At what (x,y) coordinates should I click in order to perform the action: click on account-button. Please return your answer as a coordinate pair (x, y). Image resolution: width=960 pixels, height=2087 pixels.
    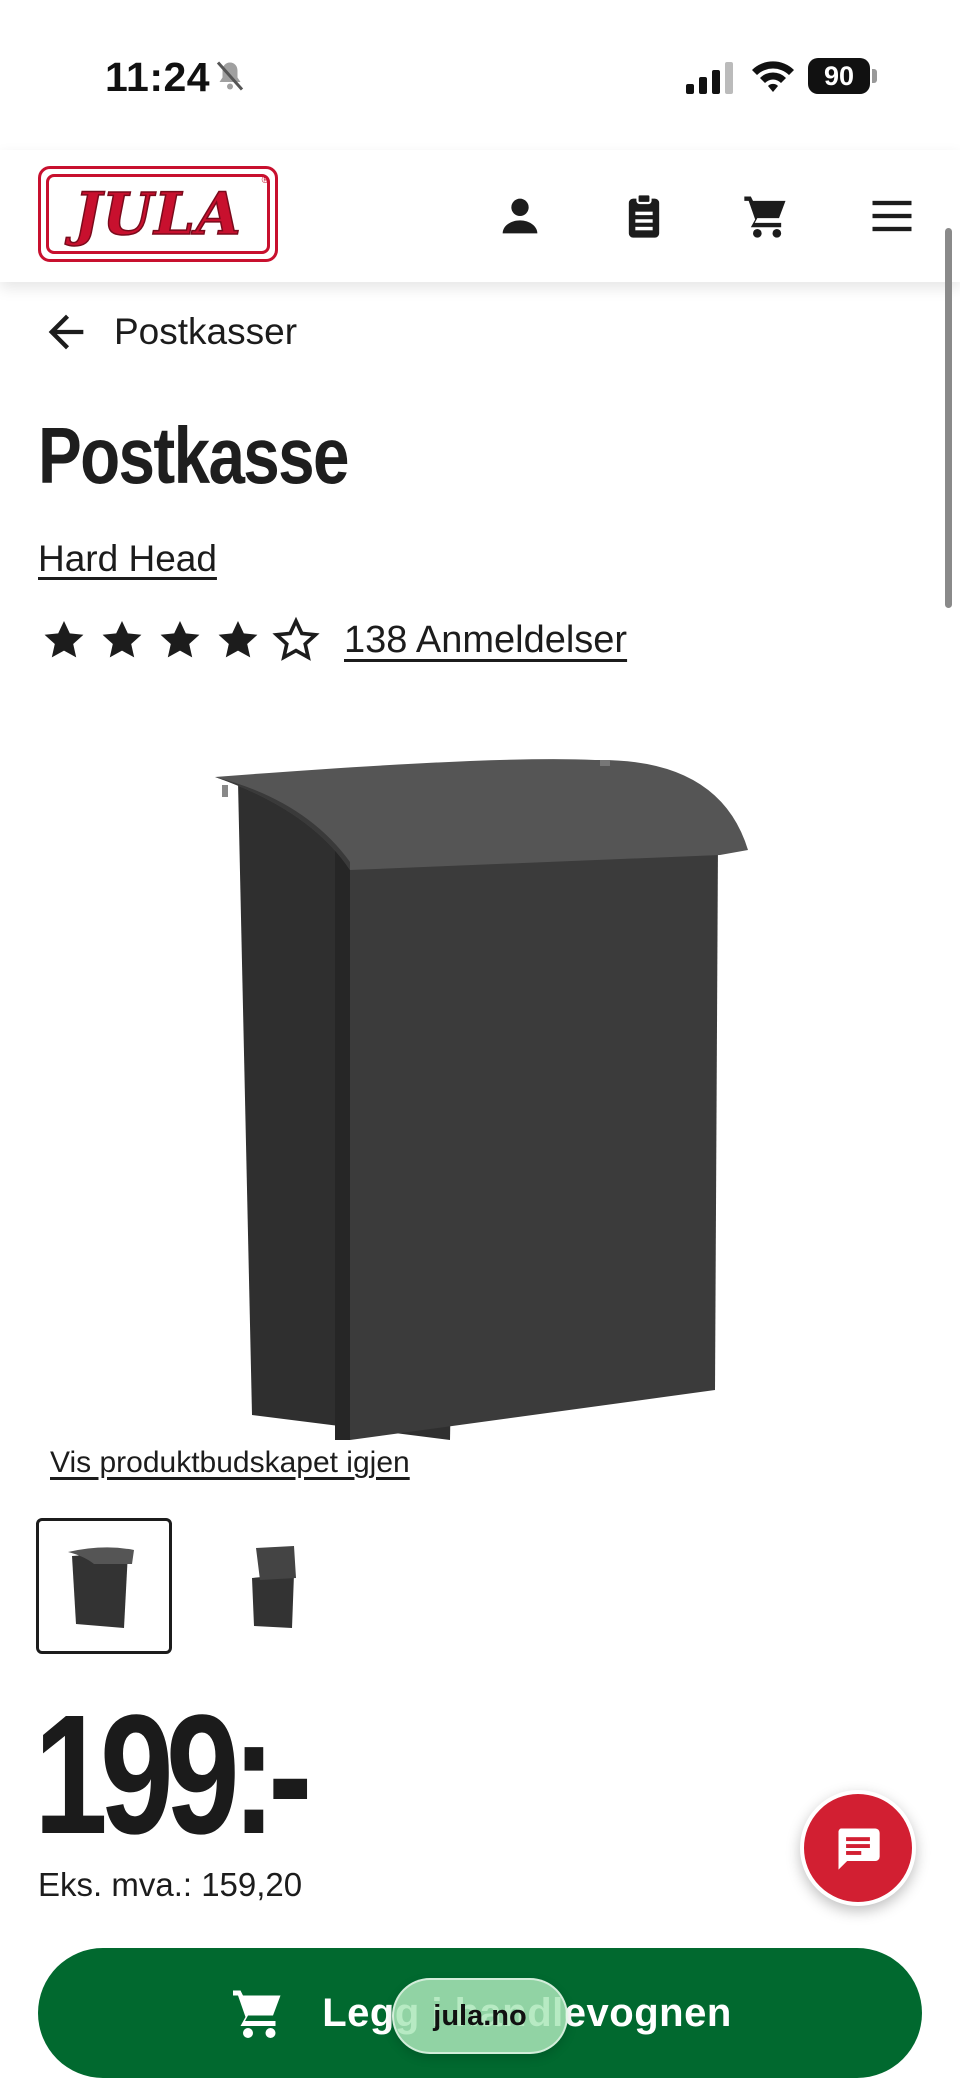
    Looking at the image, I should click on (520, 216).